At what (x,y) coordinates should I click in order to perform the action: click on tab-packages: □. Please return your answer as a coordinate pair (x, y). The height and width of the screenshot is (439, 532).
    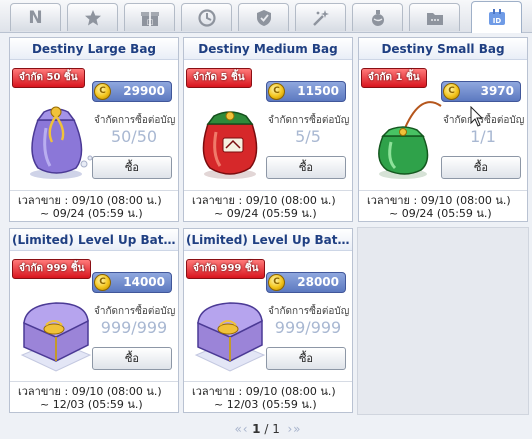
    Looking at the image, I should click on (149, 17).